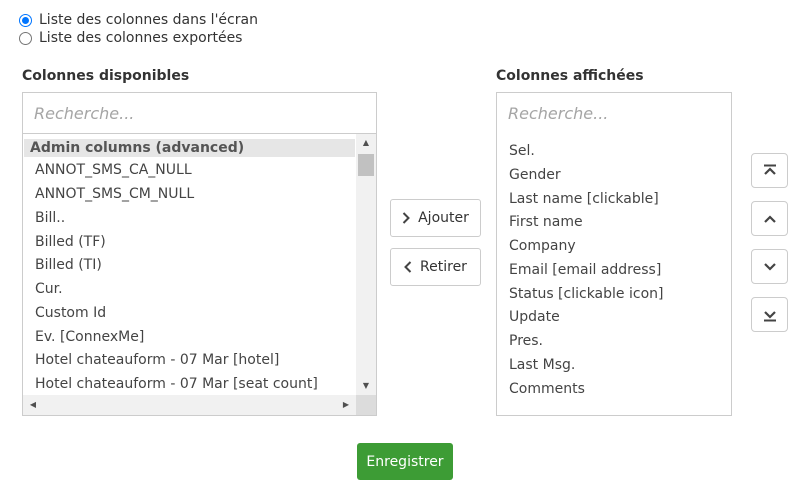 This screenshot has height=487, width=802. I want to click on move-down-button, so click(769, 266).